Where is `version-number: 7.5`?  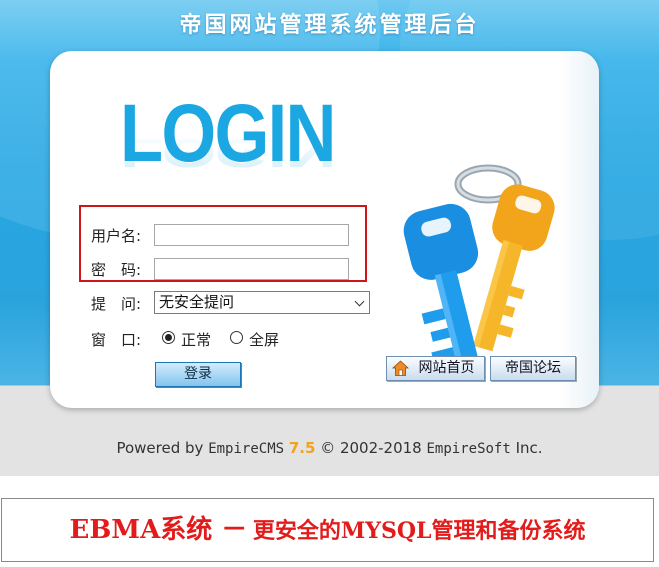
version-number: 7.5 is located at coordinates (302, 448).